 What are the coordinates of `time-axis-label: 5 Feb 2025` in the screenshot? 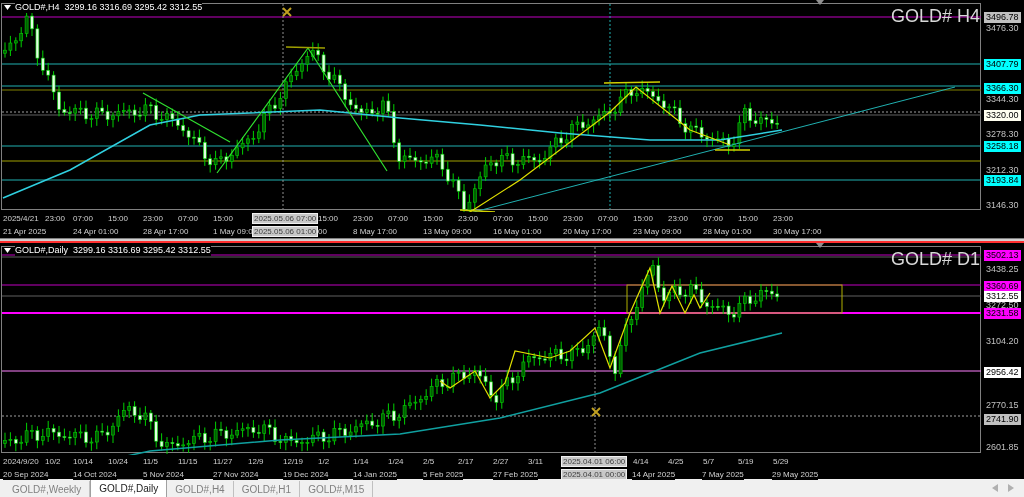 It's located at (443, 474).